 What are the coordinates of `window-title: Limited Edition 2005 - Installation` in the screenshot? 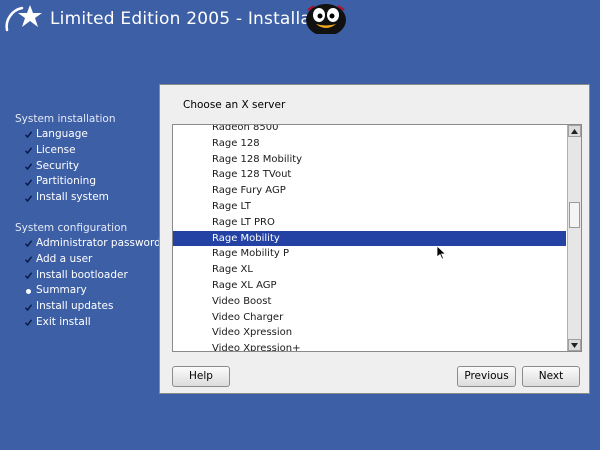 It's located at (197, 19).